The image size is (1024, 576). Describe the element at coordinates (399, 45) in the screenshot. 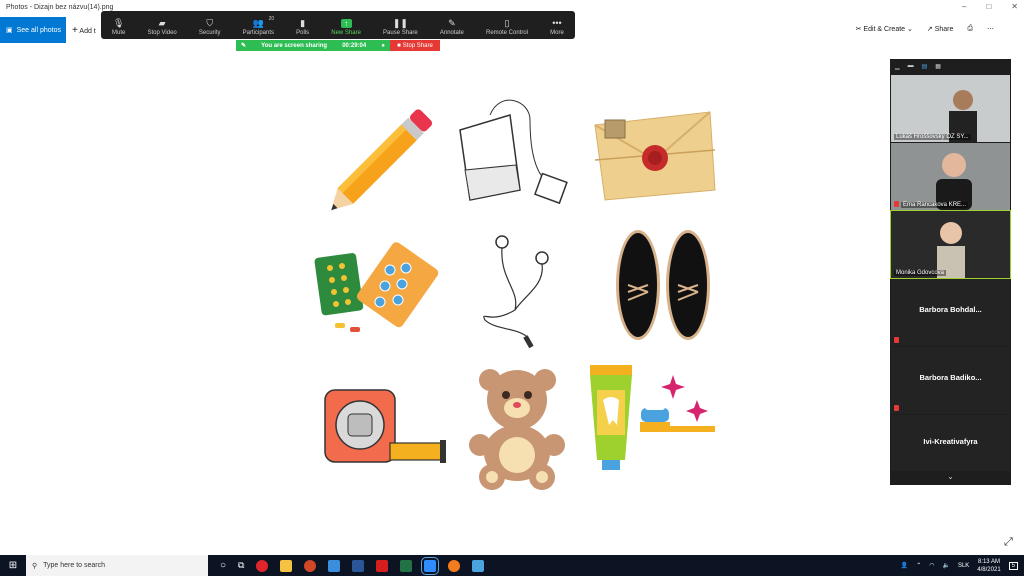

I see `stop-icon: ■` at that location.